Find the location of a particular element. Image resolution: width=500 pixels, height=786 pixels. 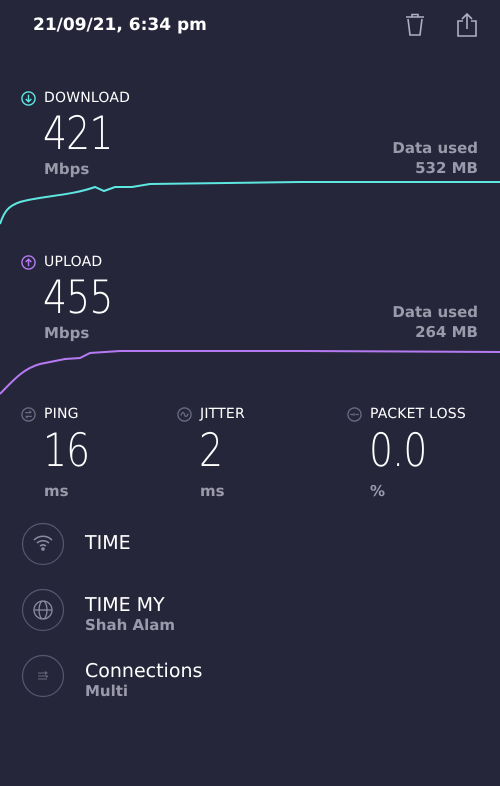

detail-title: TIME is located at coordinates (108, 543).